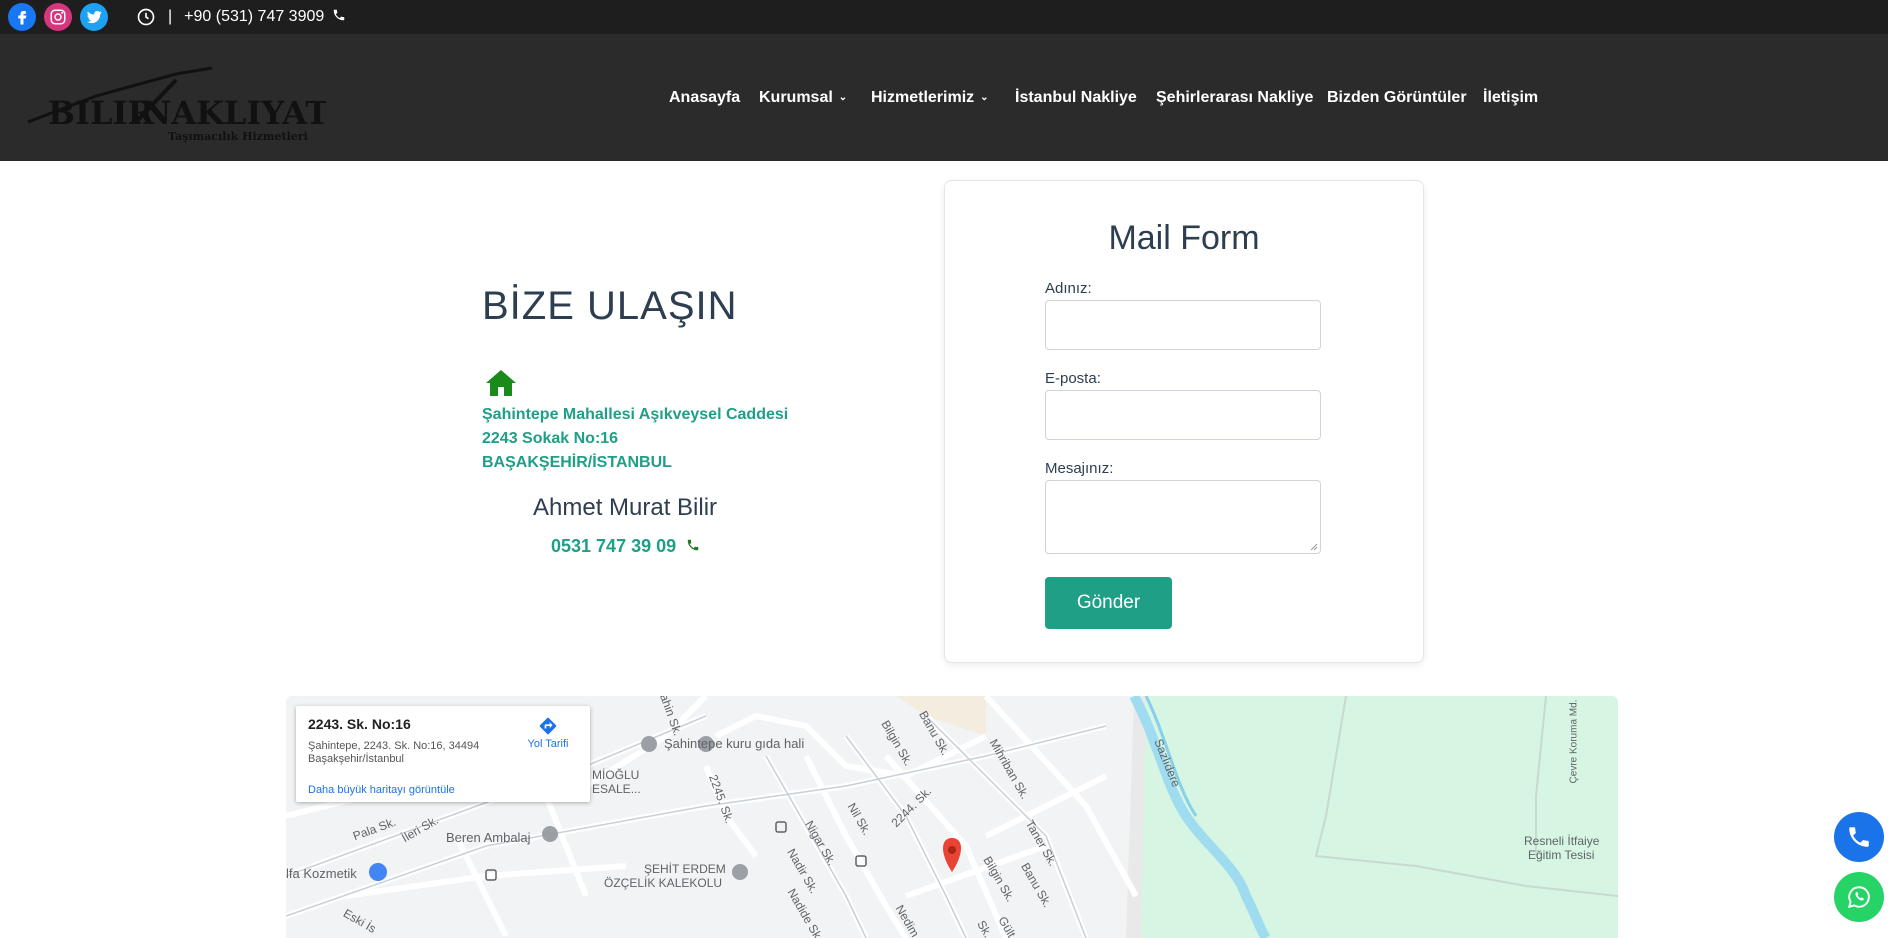  Describe the element at coordinates (1510, 97) in the screenshot. I see `nav-iletisim: İletişim` at that location.